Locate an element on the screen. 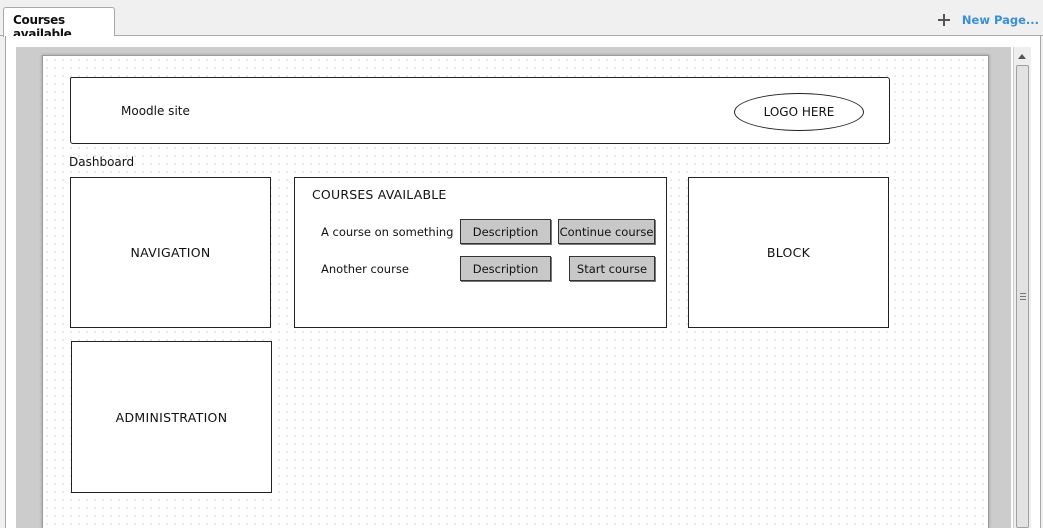  continue-course-label: Continue course is located at coordinates (606, 231).